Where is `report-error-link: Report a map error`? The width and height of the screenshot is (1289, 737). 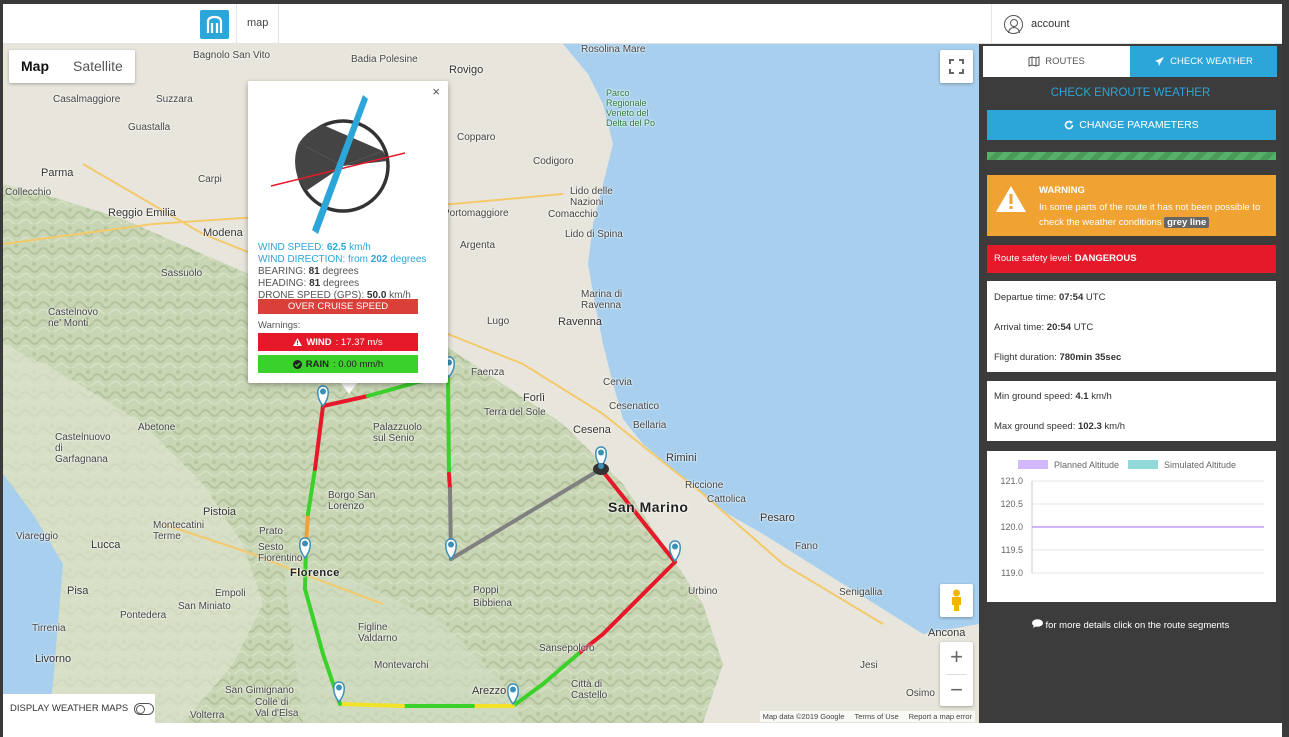
report-error-link: Report a map error is located at coordinates (940, 716).